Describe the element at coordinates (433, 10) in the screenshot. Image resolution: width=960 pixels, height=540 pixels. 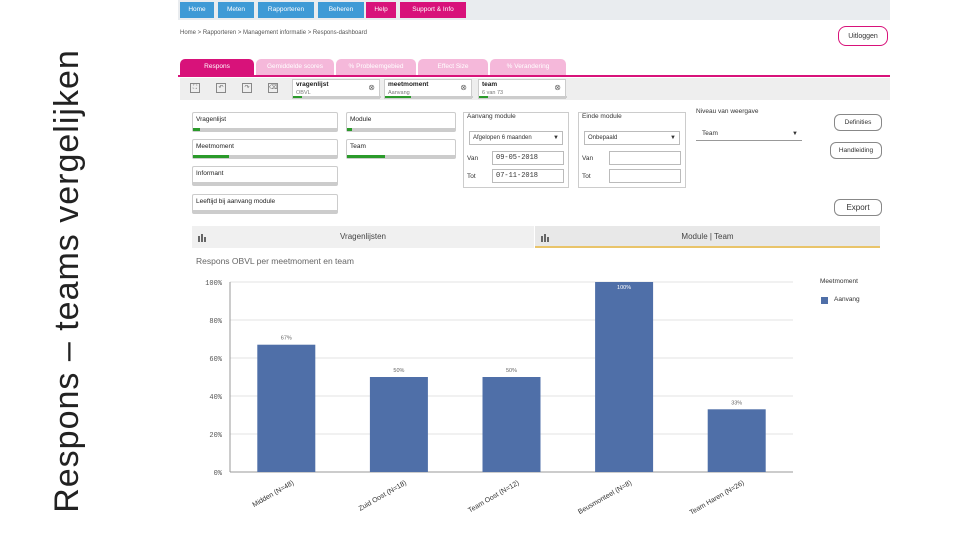
I see `nav-support-info: Support & Info` at that location.